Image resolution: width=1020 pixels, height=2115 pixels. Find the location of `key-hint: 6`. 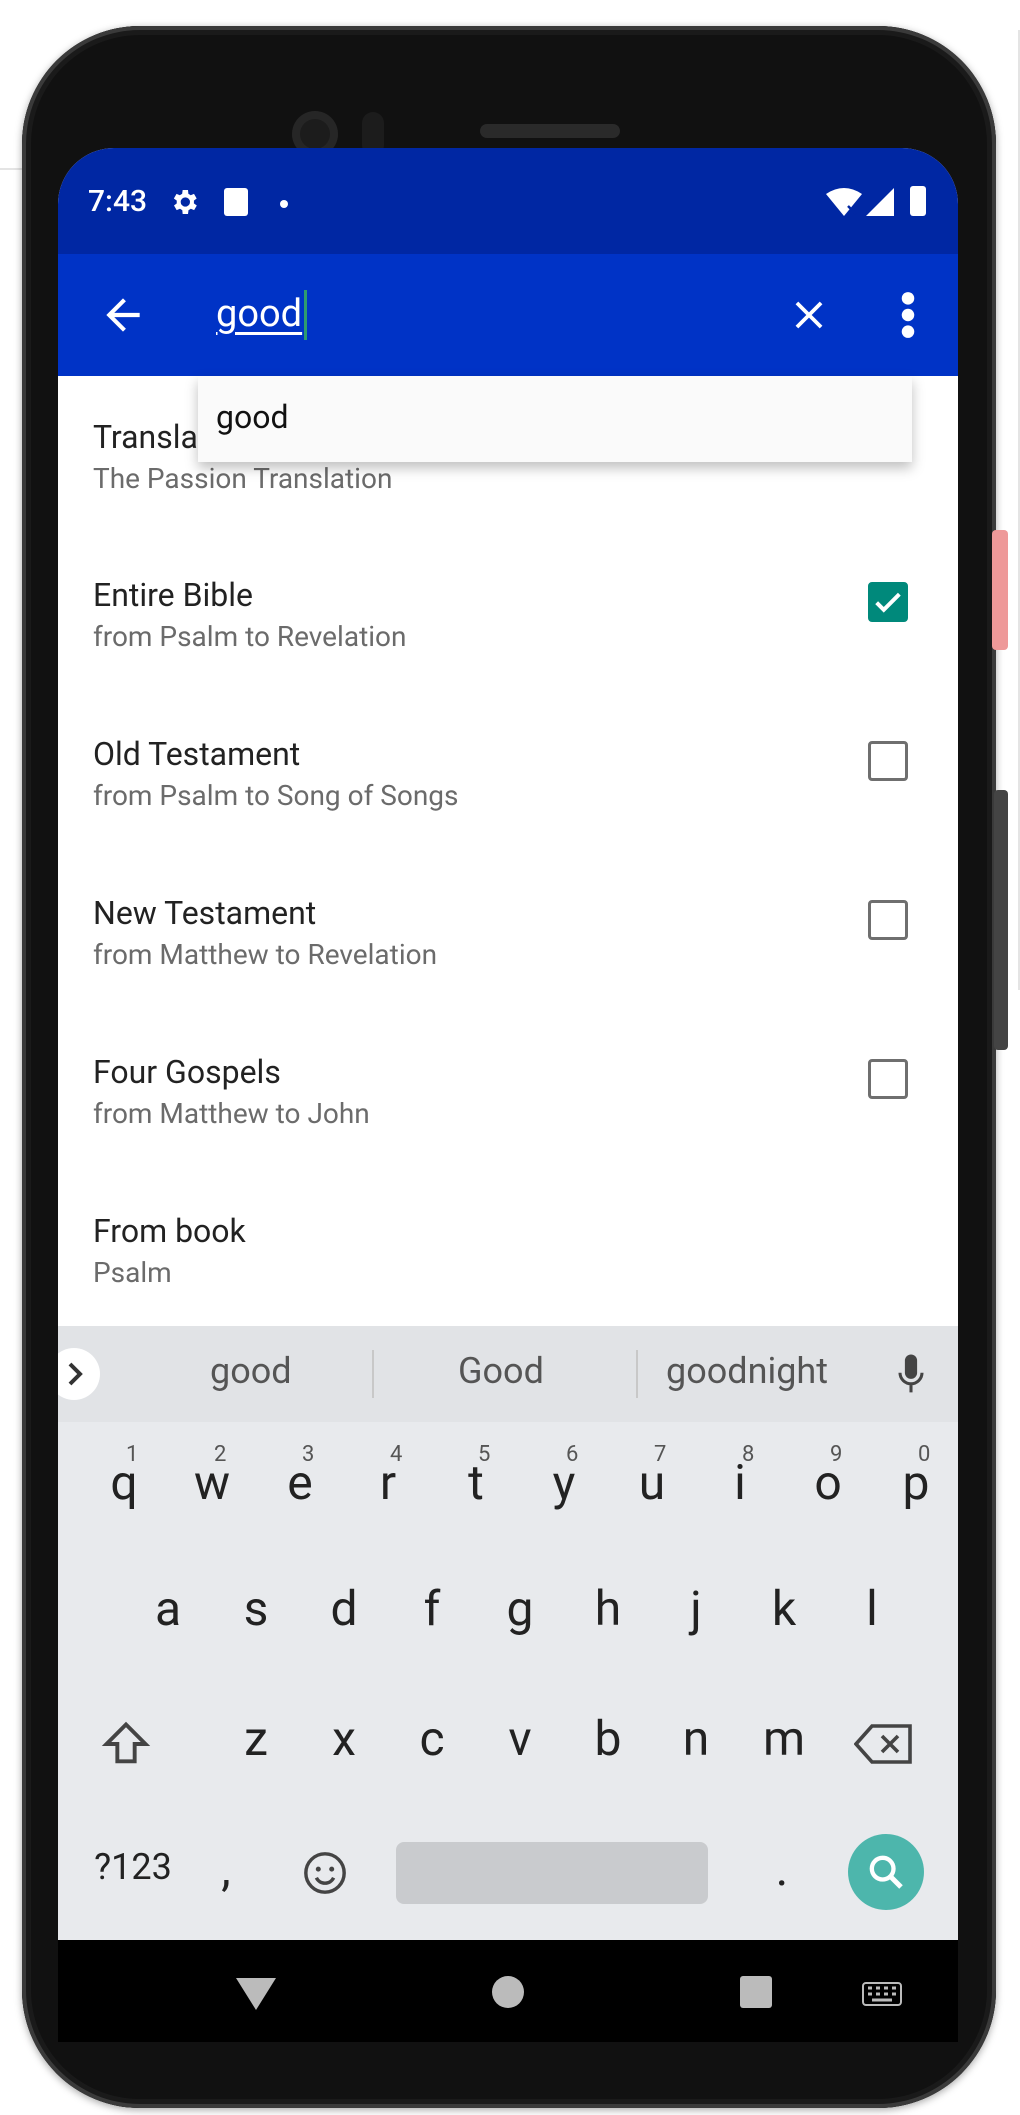

key-hint: 6 is located at coordinates (572, 1454).